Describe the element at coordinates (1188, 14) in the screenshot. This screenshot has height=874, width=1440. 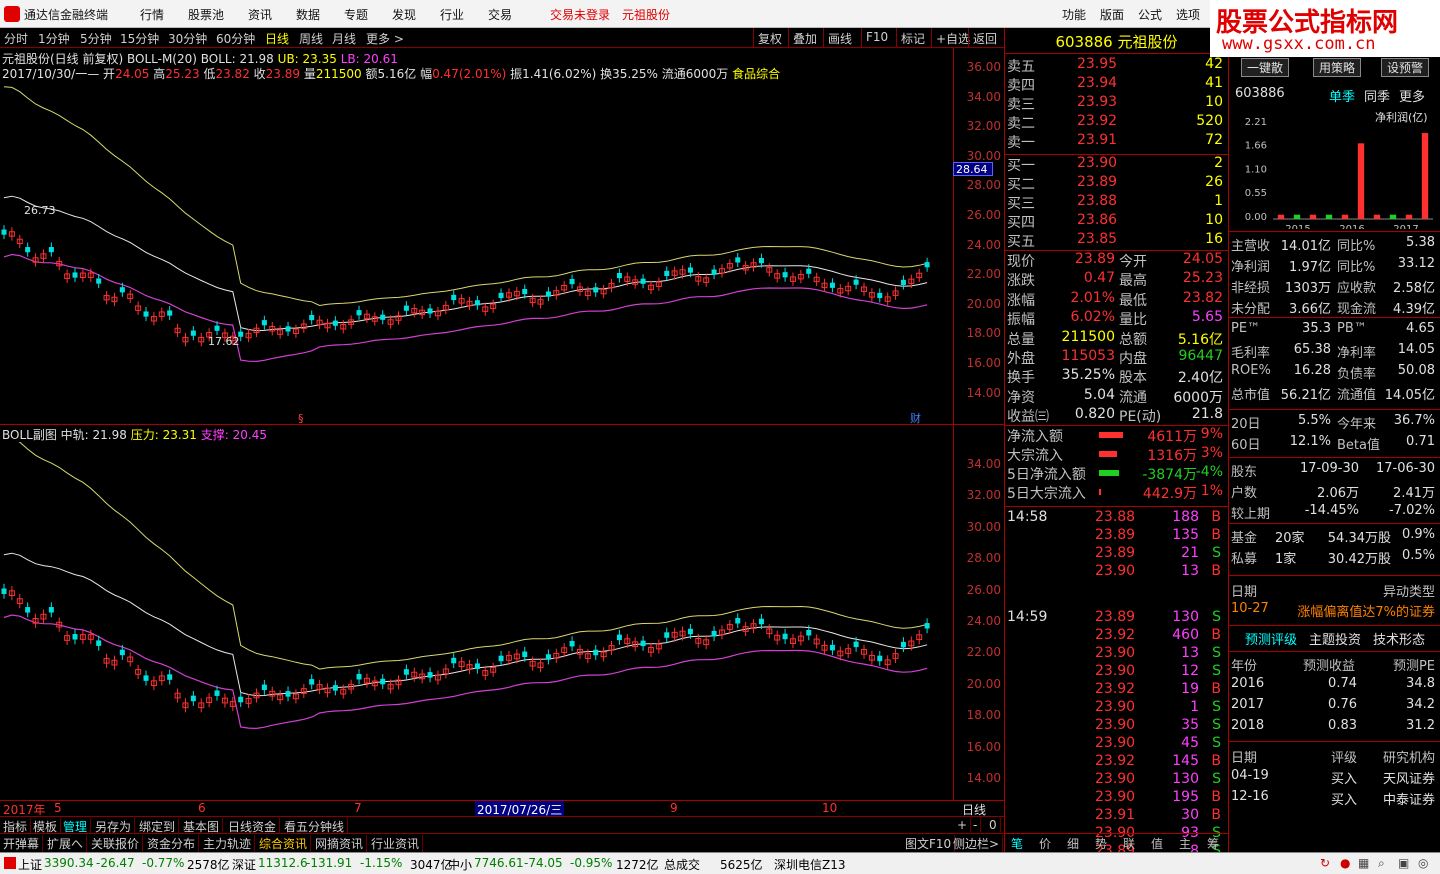
I see `menu-options: 选项` at that location.